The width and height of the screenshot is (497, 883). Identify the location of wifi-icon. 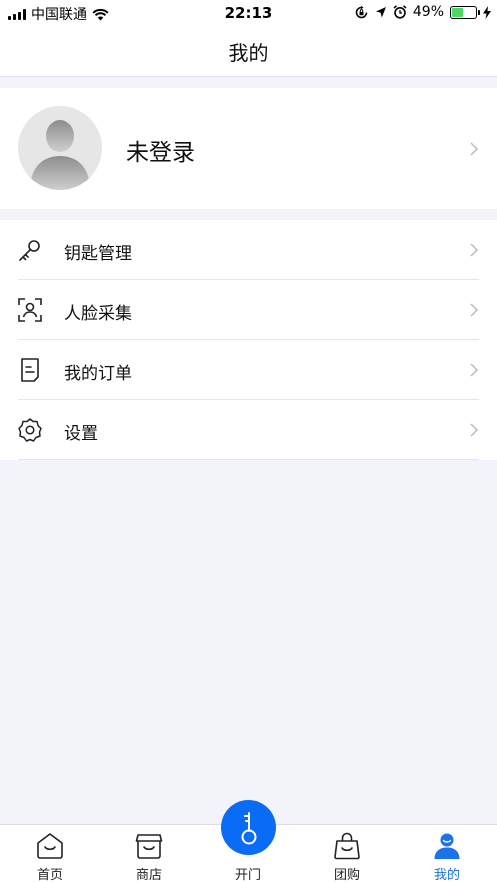
(100, 14).